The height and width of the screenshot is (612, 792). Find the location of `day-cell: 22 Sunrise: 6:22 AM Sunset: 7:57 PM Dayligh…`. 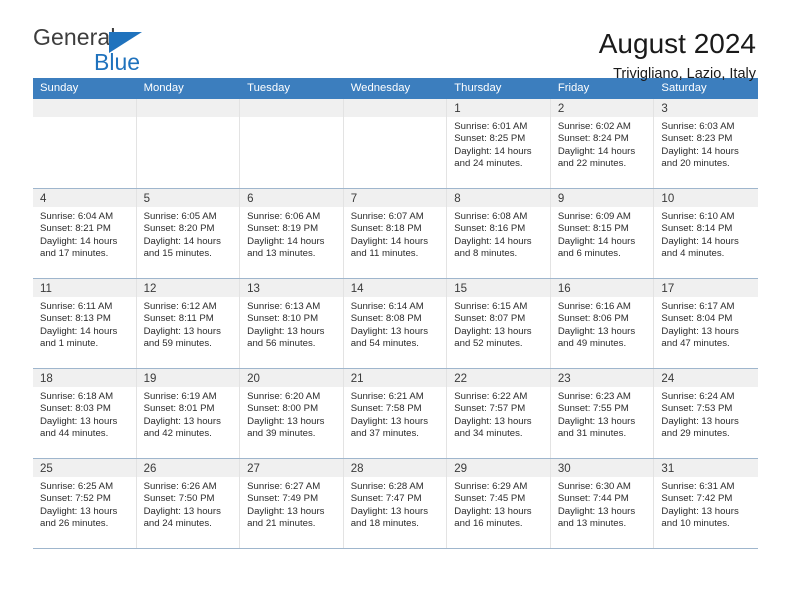

day-cell: 22 Sunrise: 6:22 AM Sunset: 7:57 PM Dayligh… is located at coordinates (499, 413).